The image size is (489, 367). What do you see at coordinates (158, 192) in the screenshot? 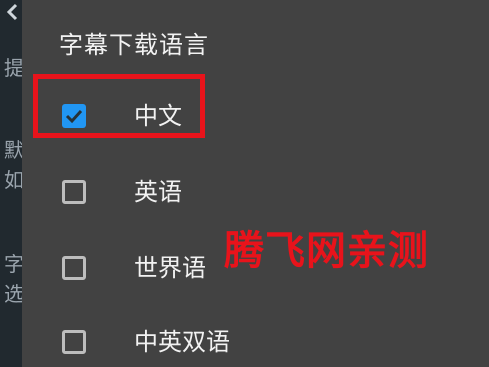
I see `option-label: 英语` at bounding box center [158, 192].